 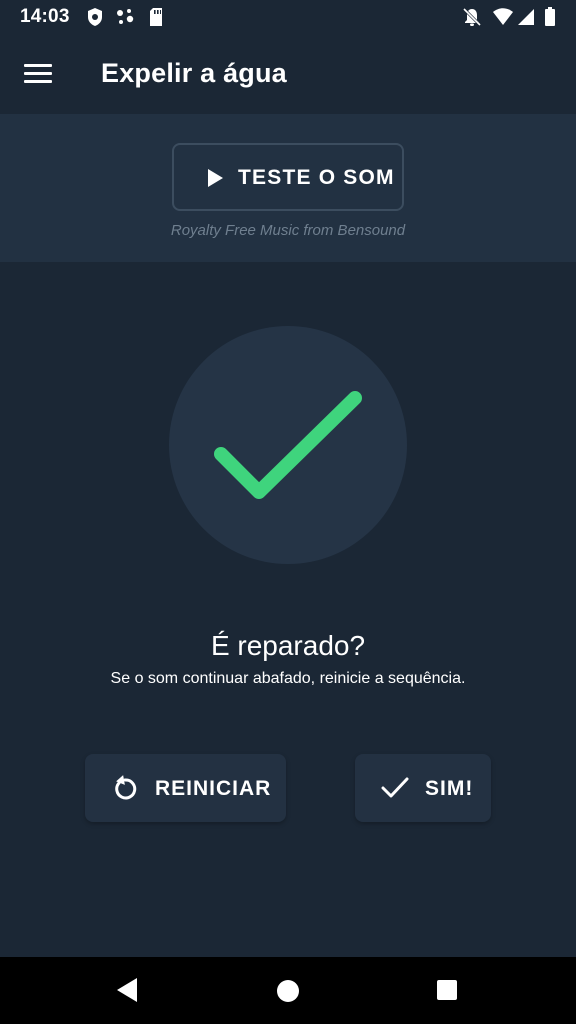 I want to click on status-time: 14:03, so click(x=45, y=16).